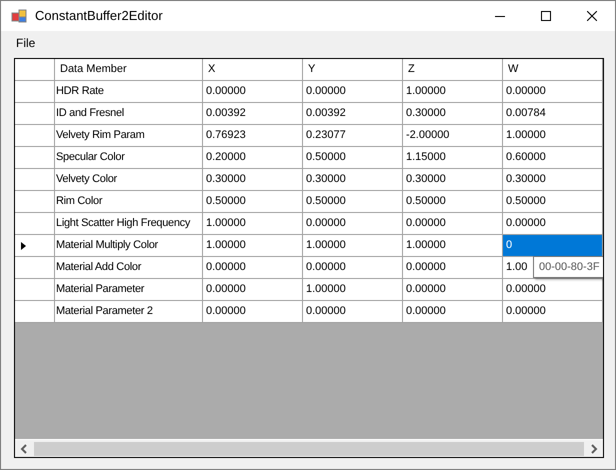 The width and height of the screenshot is (616, 470). What do you see at coordinates (98, 267) in the screenshot?
I see `table-cell: Material Add Color` at bounding box center [98, 267].